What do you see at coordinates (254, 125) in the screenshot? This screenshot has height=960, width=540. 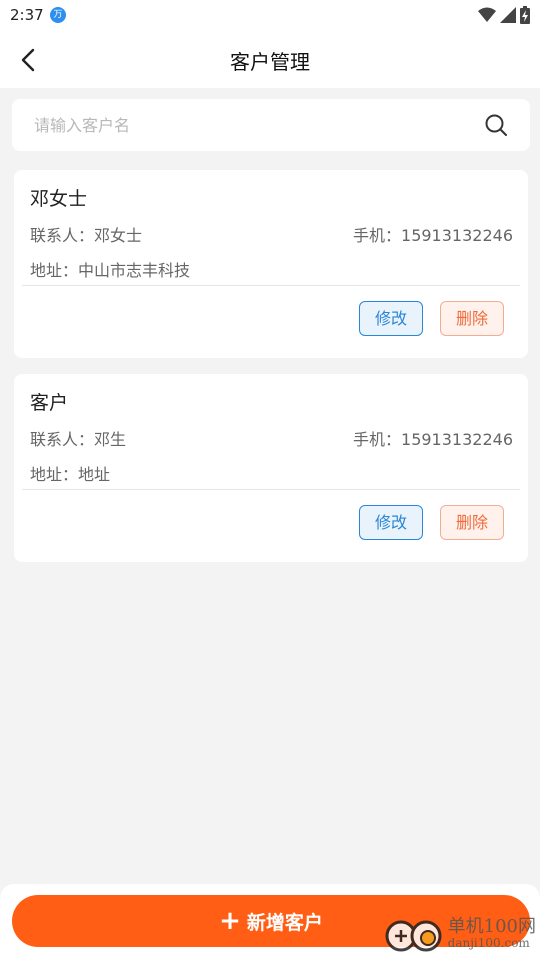 I see `search-input` at bounding box center [254, 125].